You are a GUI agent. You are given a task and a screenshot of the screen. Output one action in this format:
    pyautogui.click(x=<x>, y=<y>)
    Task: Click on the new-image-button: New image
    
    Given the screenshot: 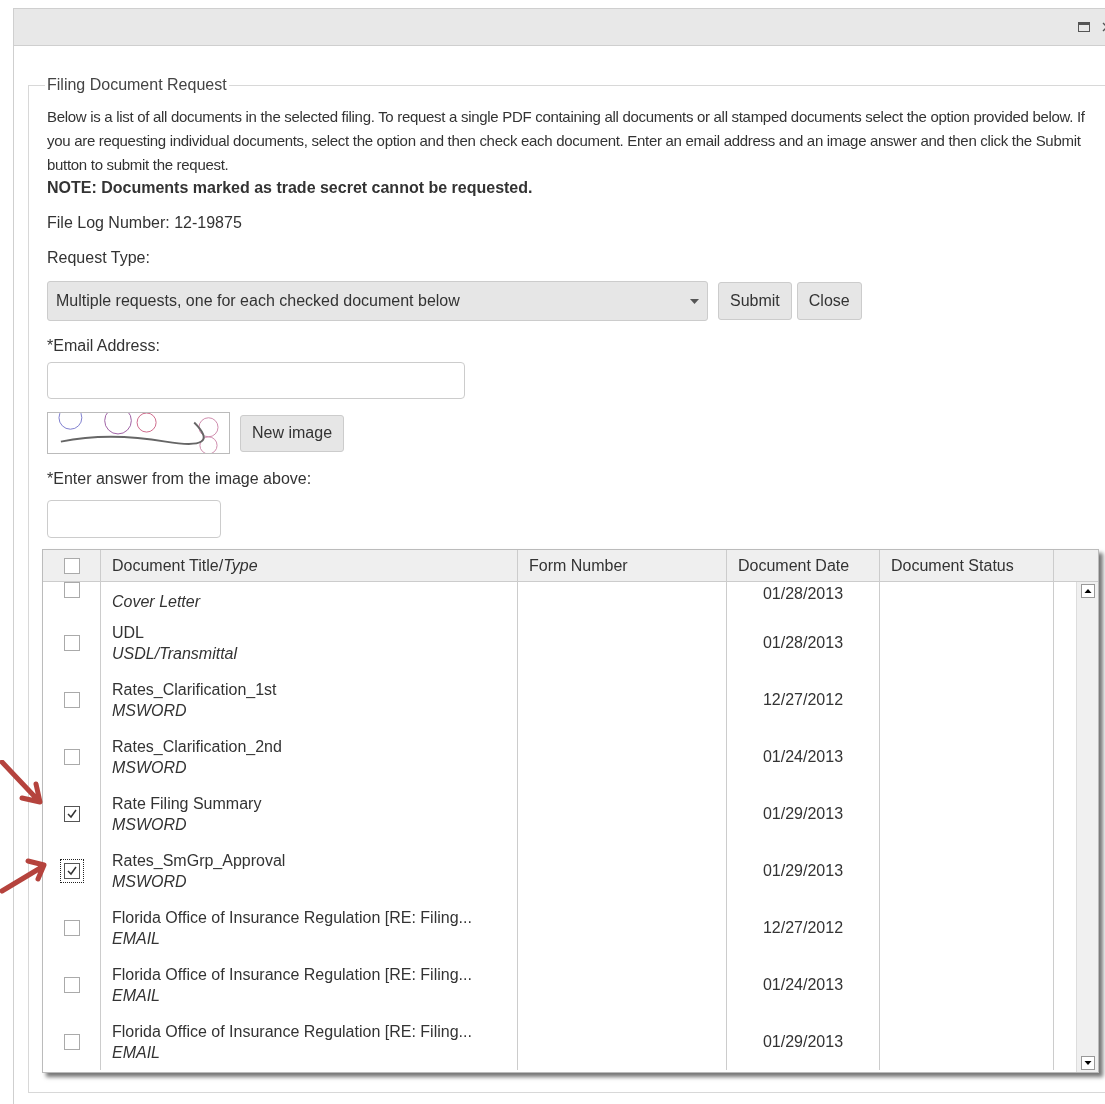 What is the action you would take?
    pyautogui.click(x=292, y=433)
    